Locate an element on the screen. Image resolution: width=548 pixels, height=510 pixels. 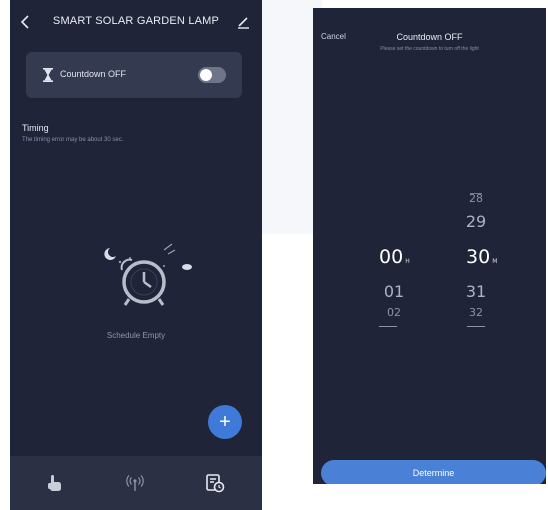
add-schedule-button: + is located at coordinates (225, 422).